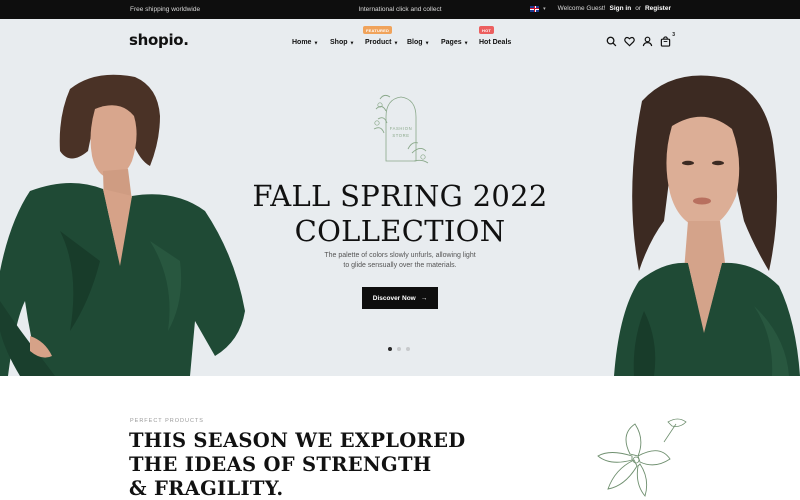 Image resolution: width=800 pixels, height=500 pixels. What do you see at coordinates (544, 9) in the screenshot?
I see `chevron-down-icon: ▾` at bounding box center [544, 9].